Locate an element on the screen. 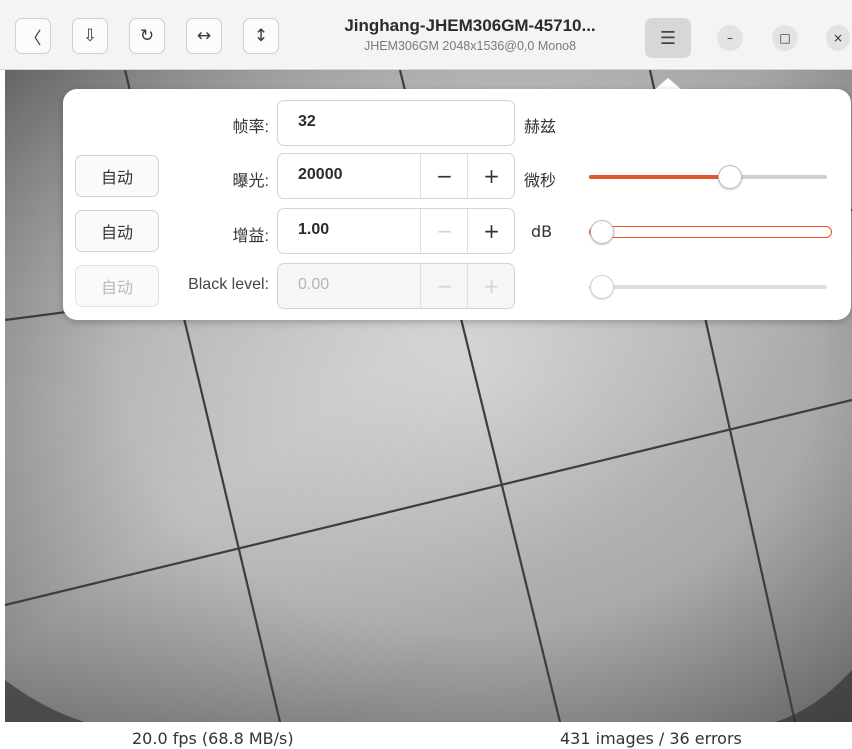  close-icon: × is located at coordinates (838, 38).